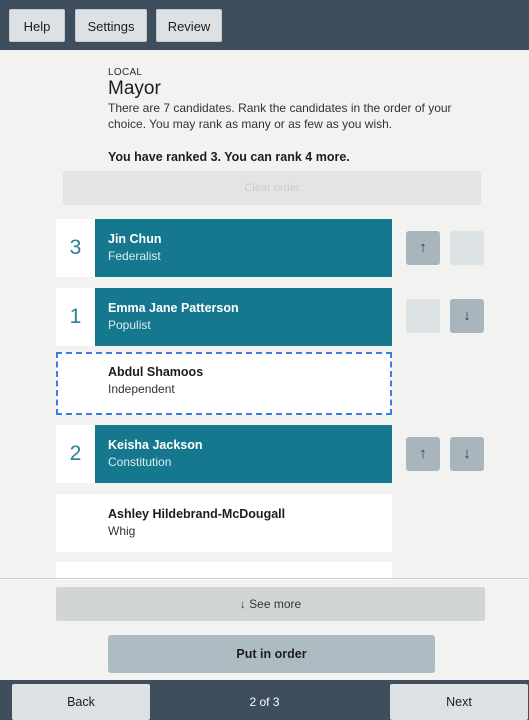 The width and height of the screenshot is (529, 720). Describe the element at coordinates (122, 531) in the screenshot. I see `candidate-party: Whig` at that location.